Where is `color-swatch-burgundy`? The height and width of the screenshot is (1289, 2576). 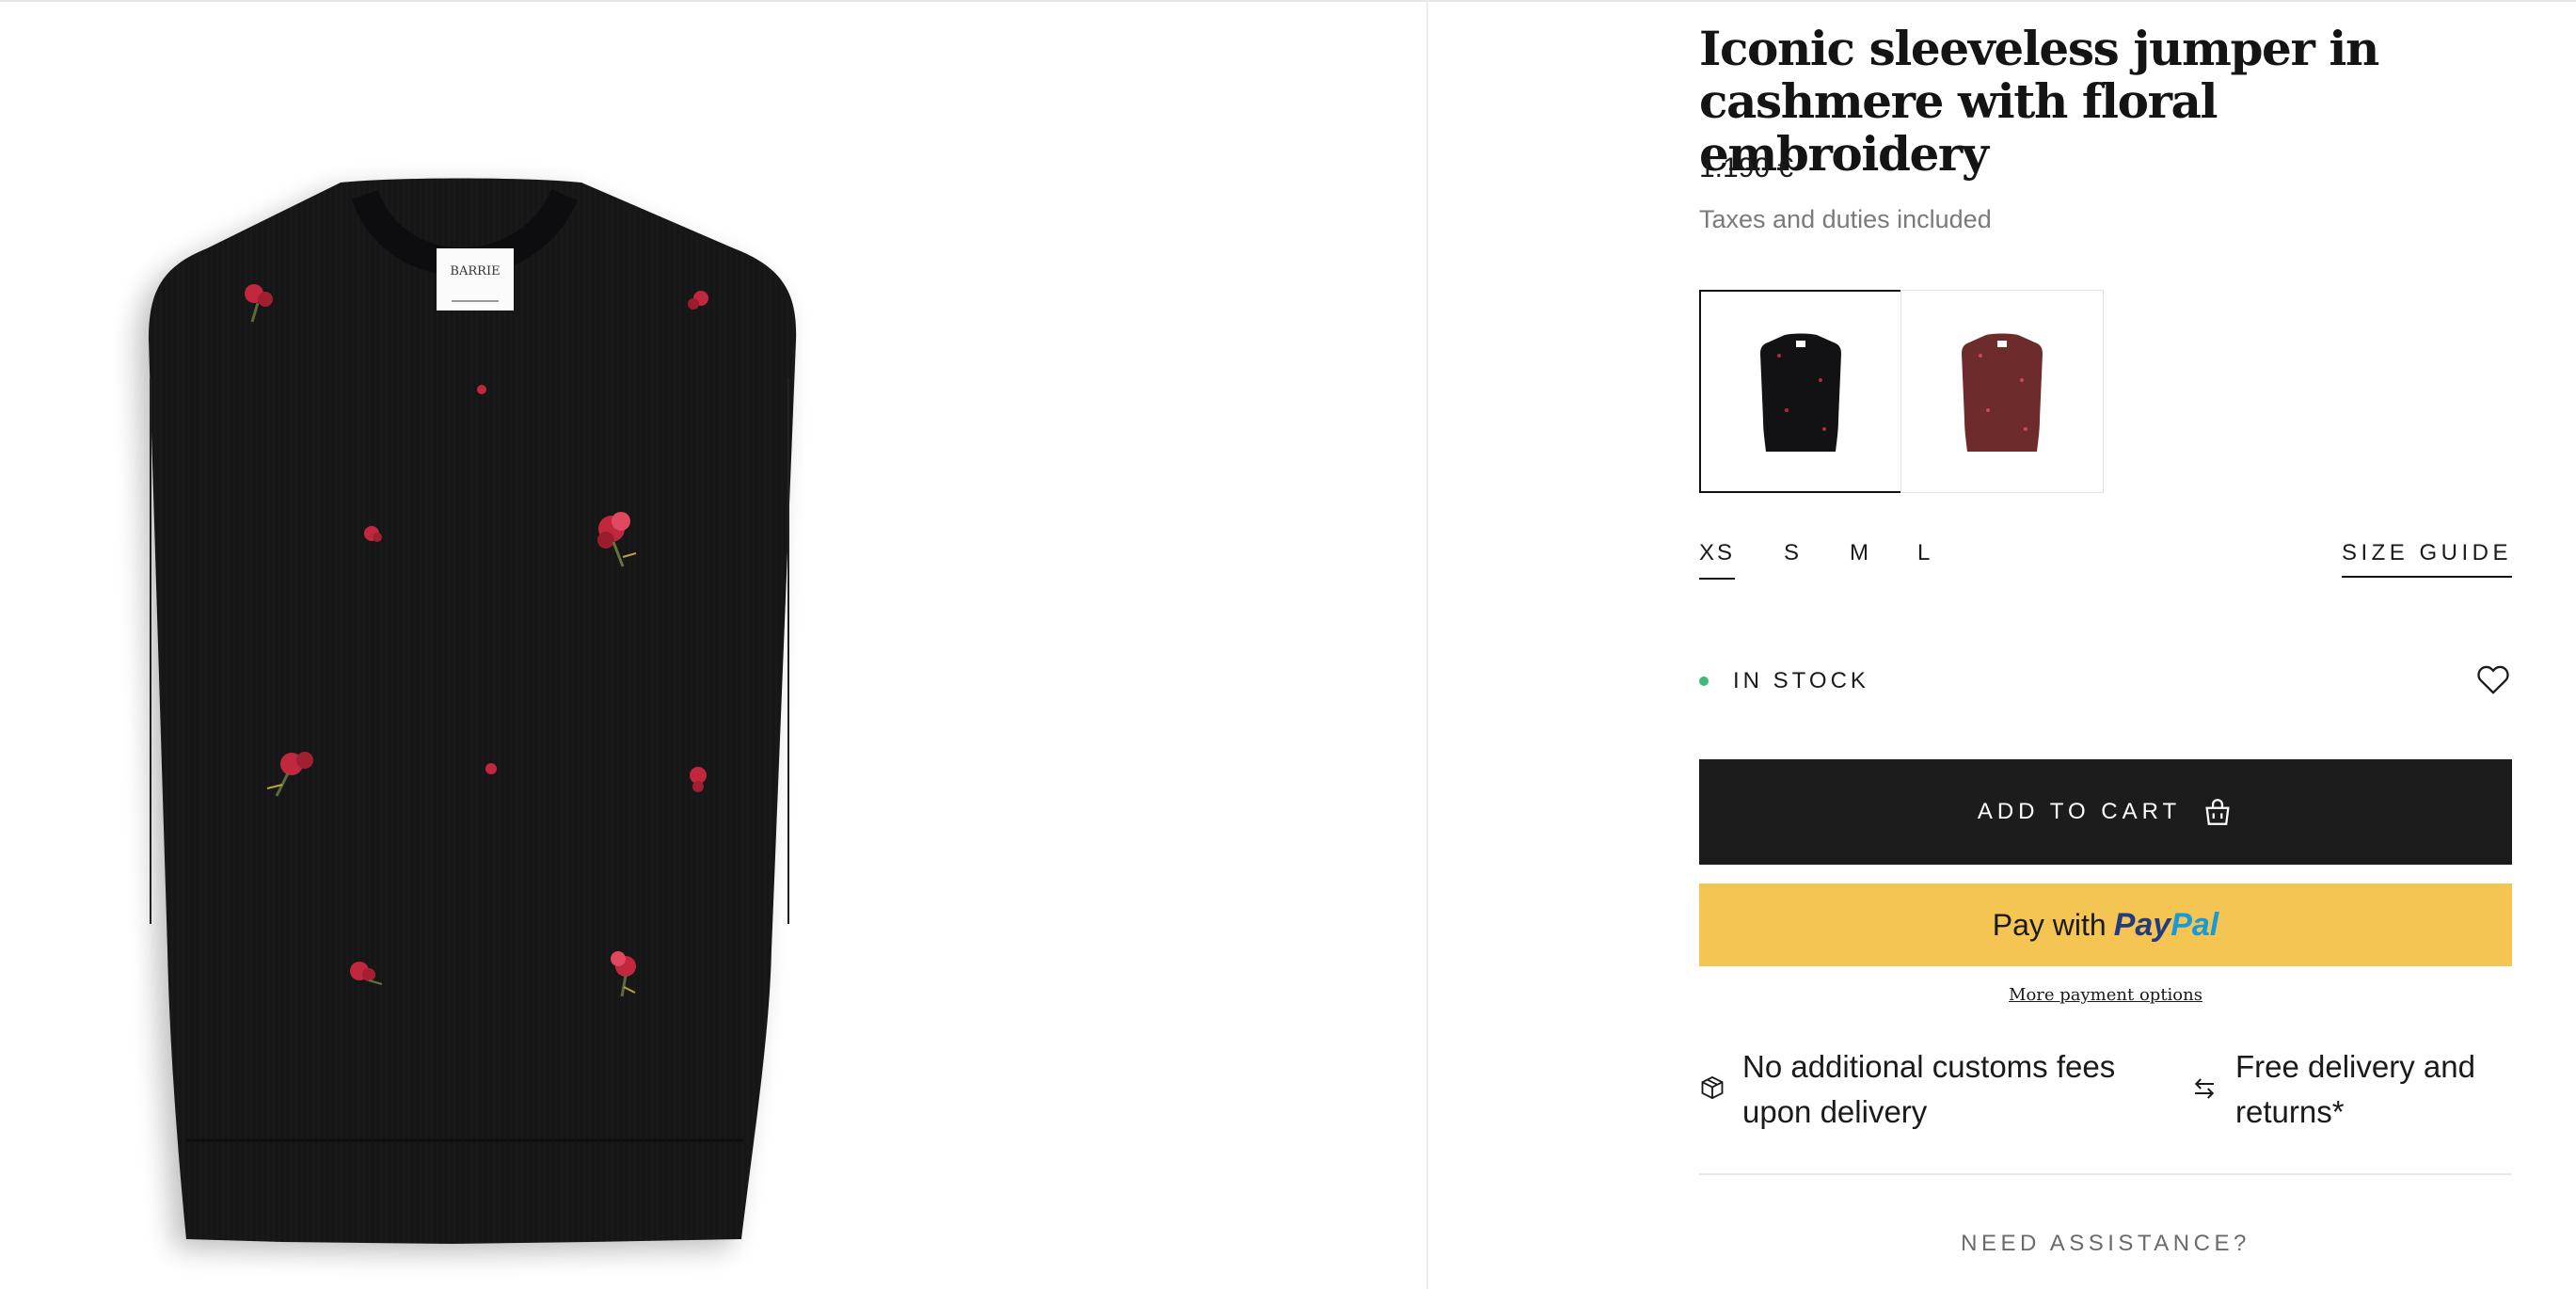 color-swatch-burgundy is located at coordinates (2002, 391).